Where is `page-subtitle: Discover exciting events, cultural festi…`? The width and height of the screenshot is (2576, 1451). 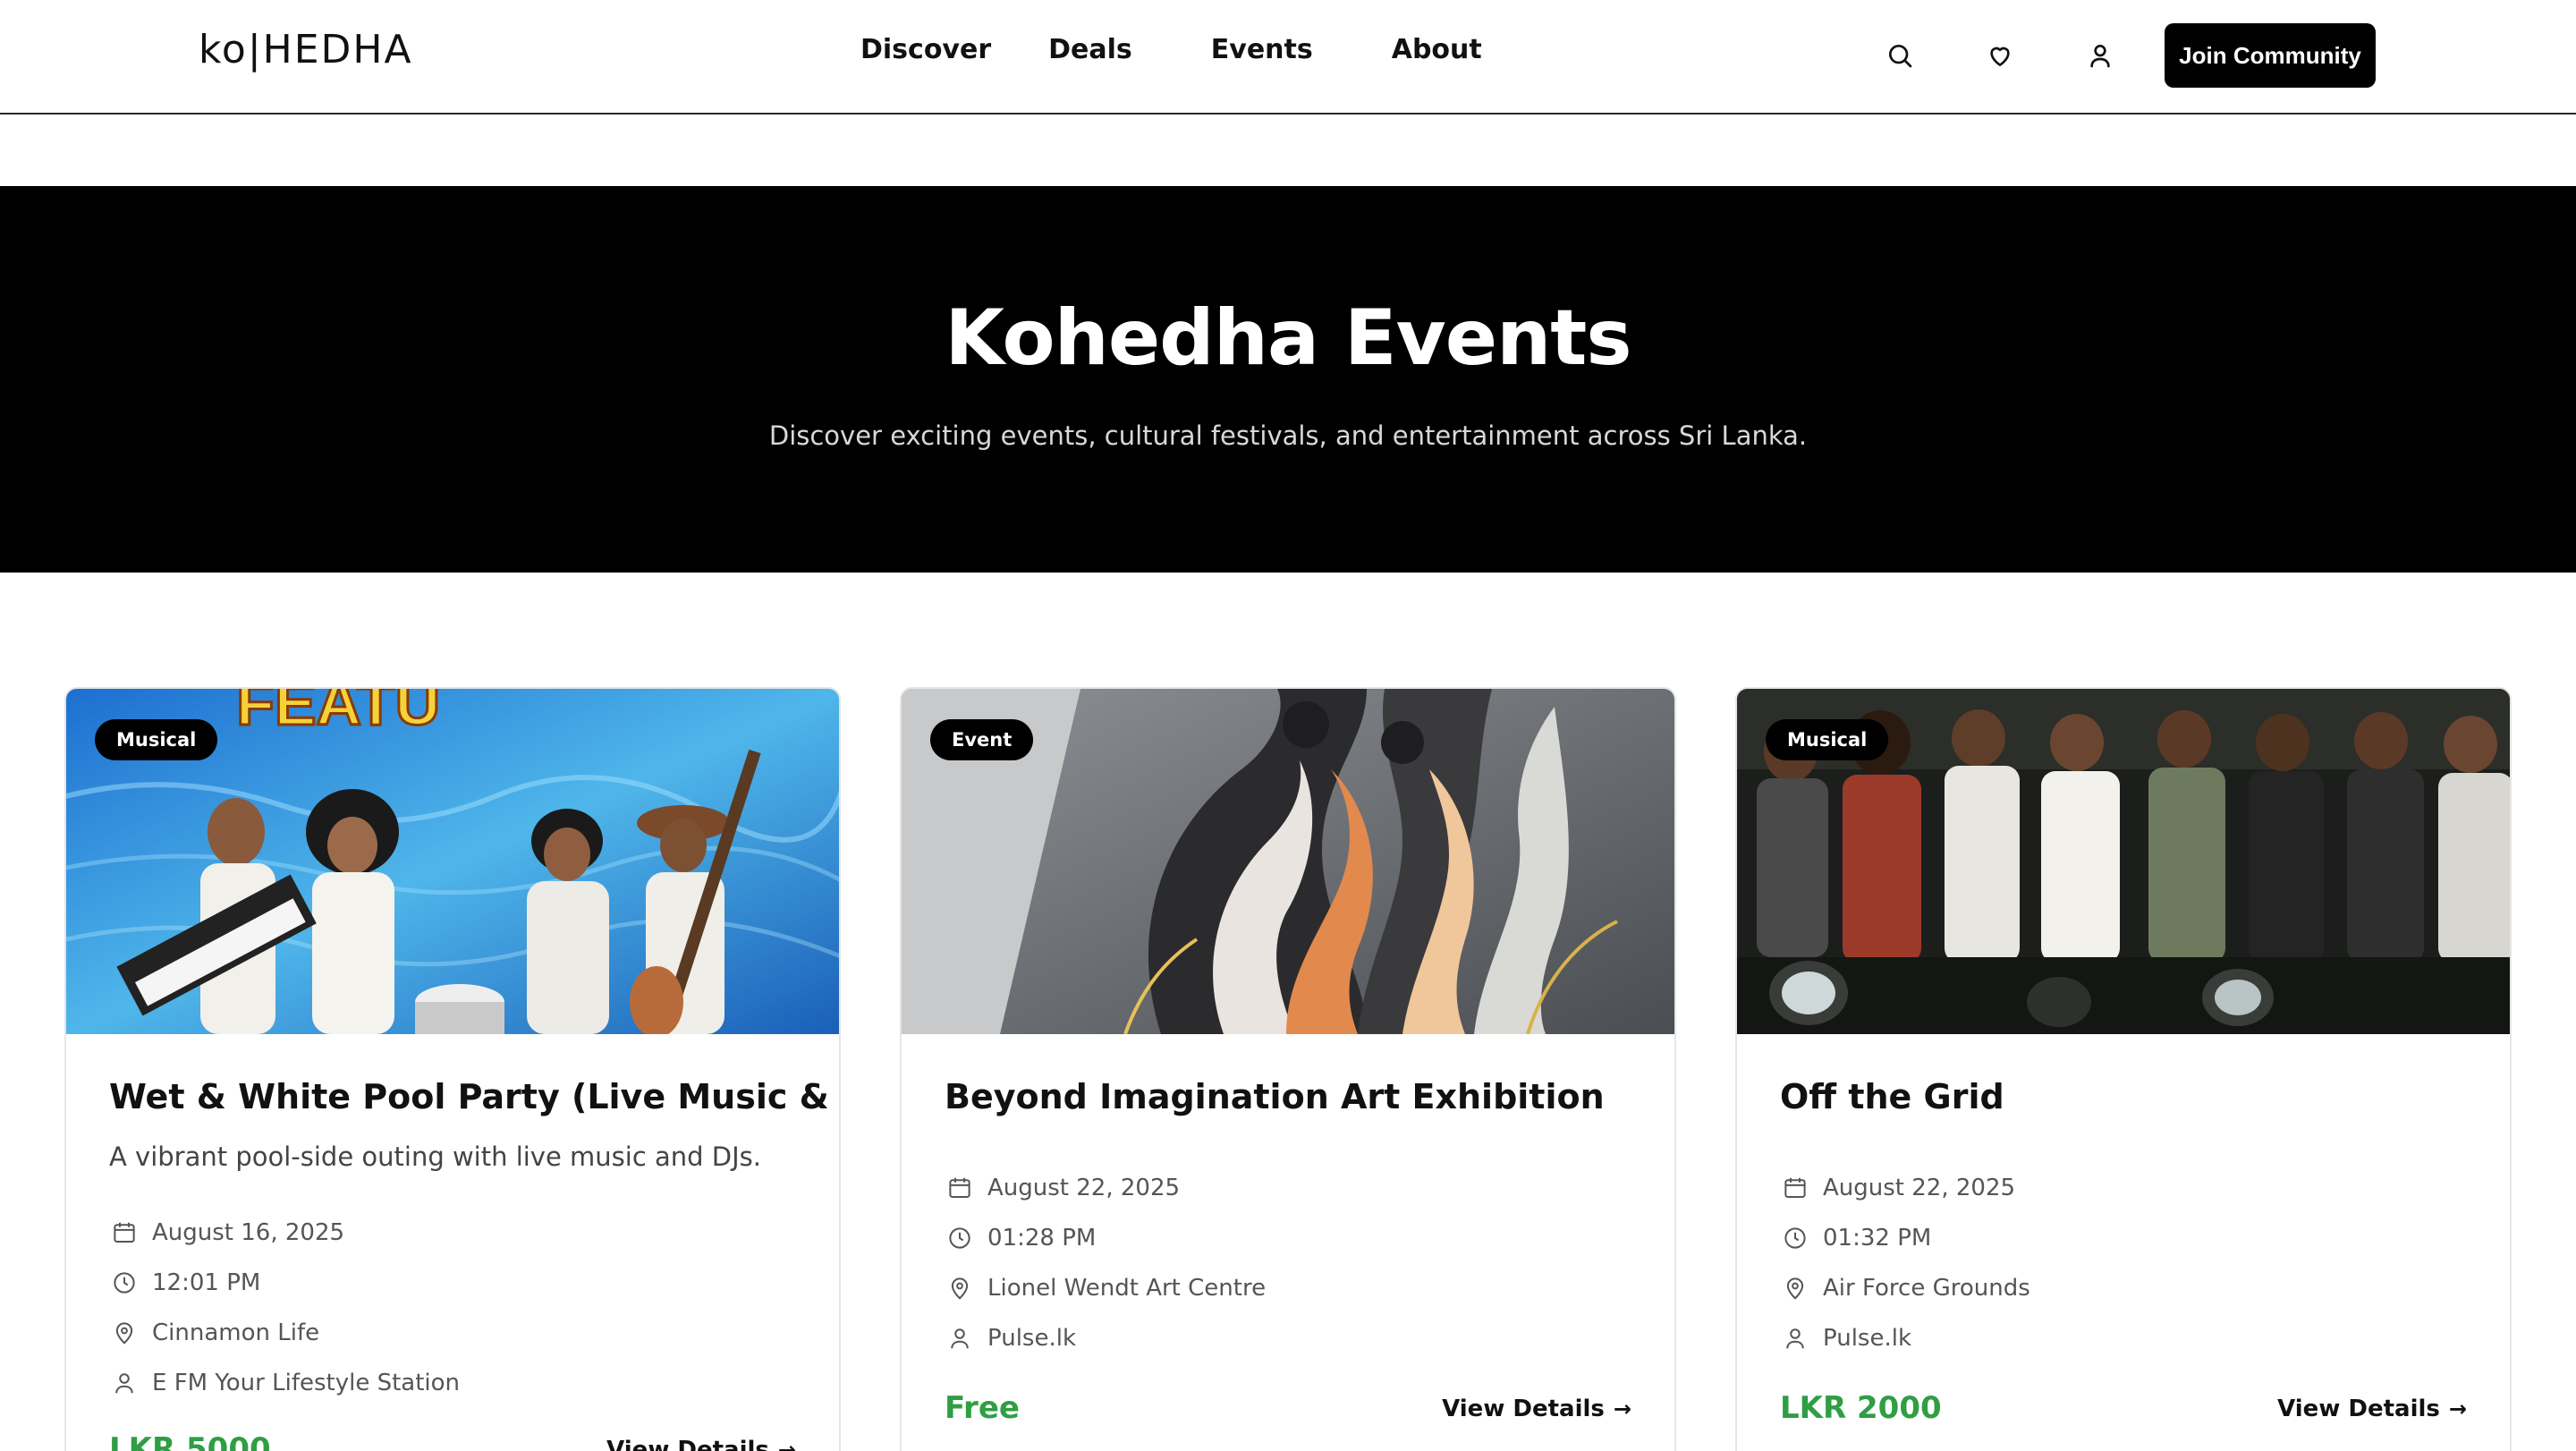 page-subtitle: Discover exciting events, cultural festi… is located at coordinates (1288, 435).